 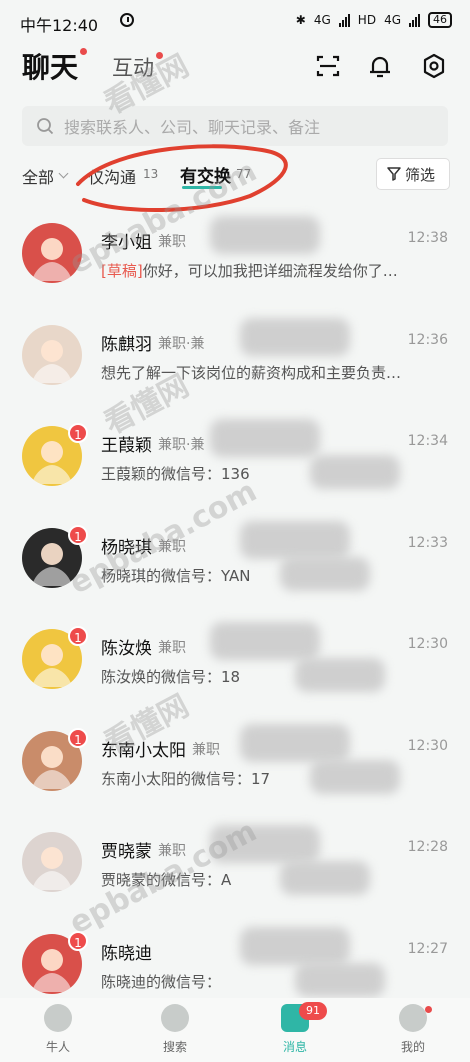 What do you see at coordinates (294, 1047) in the screenshot?
I see `tab-messages-label: 消息` at bounding box center [294, 1047].